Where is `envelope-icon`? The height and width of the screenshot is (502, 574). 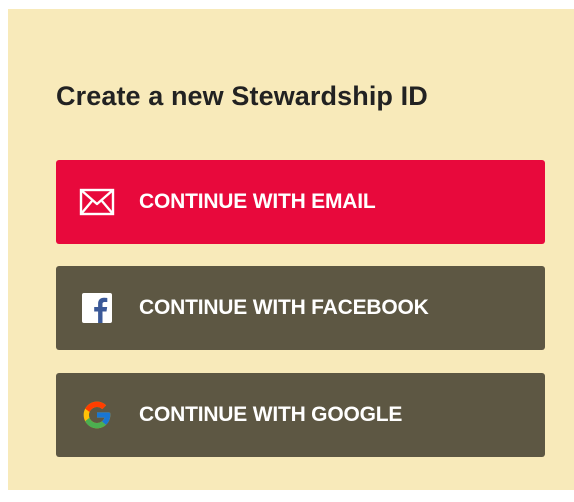 envelope-icon is located at coordinates (97, 202).